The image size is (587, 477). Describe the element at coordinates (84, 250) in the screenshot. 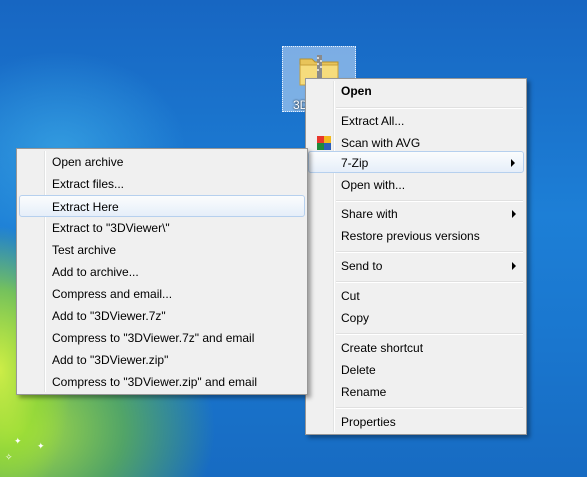

I see `menu-item-label: Test archive` at that location.